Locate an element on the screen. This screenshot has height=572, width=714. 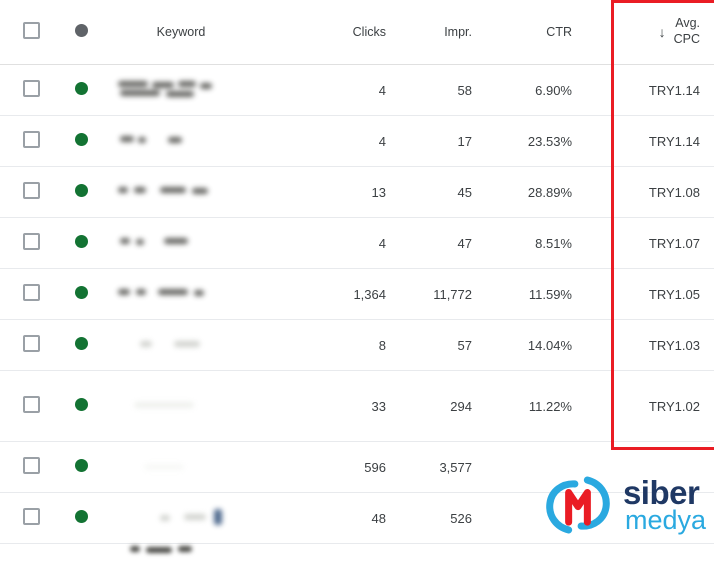
impressions-column-header: Impr. is located at coordinates (443, 32).